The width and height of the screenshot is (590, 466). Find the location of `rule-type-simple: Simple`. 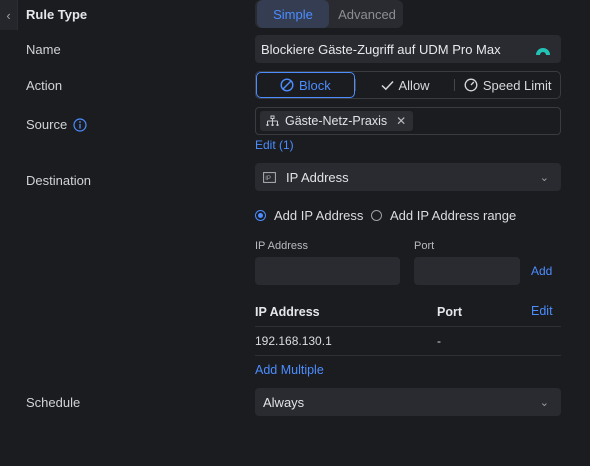

rule-type-simple: Simple is located at coordinates (293, 14).